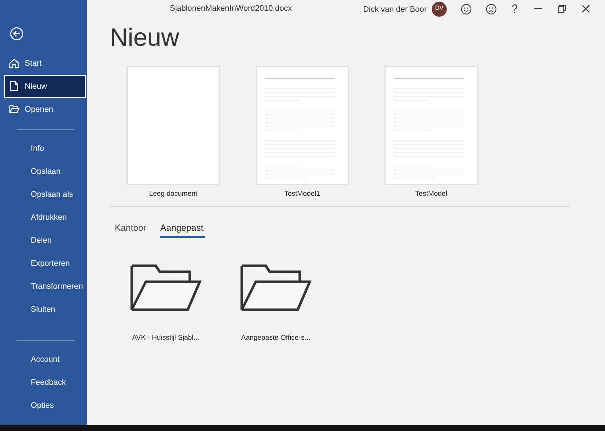 The image size is (605, 431). I want to click on category-tab: Aangepast, so click(182, 230).